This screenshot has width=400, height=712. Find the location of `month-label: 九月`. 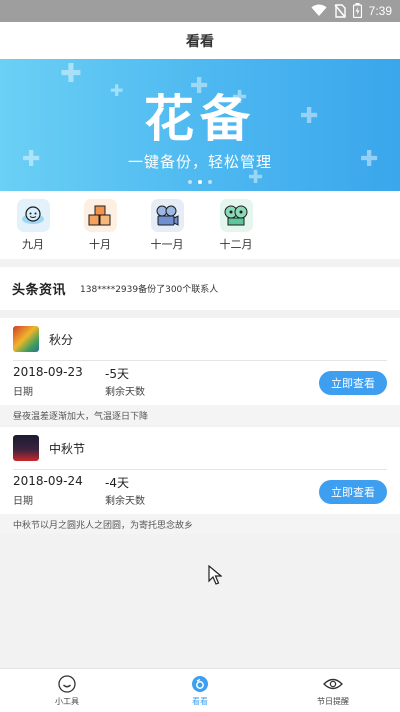

month-label: 九月 is located at coordinates (33, 244).